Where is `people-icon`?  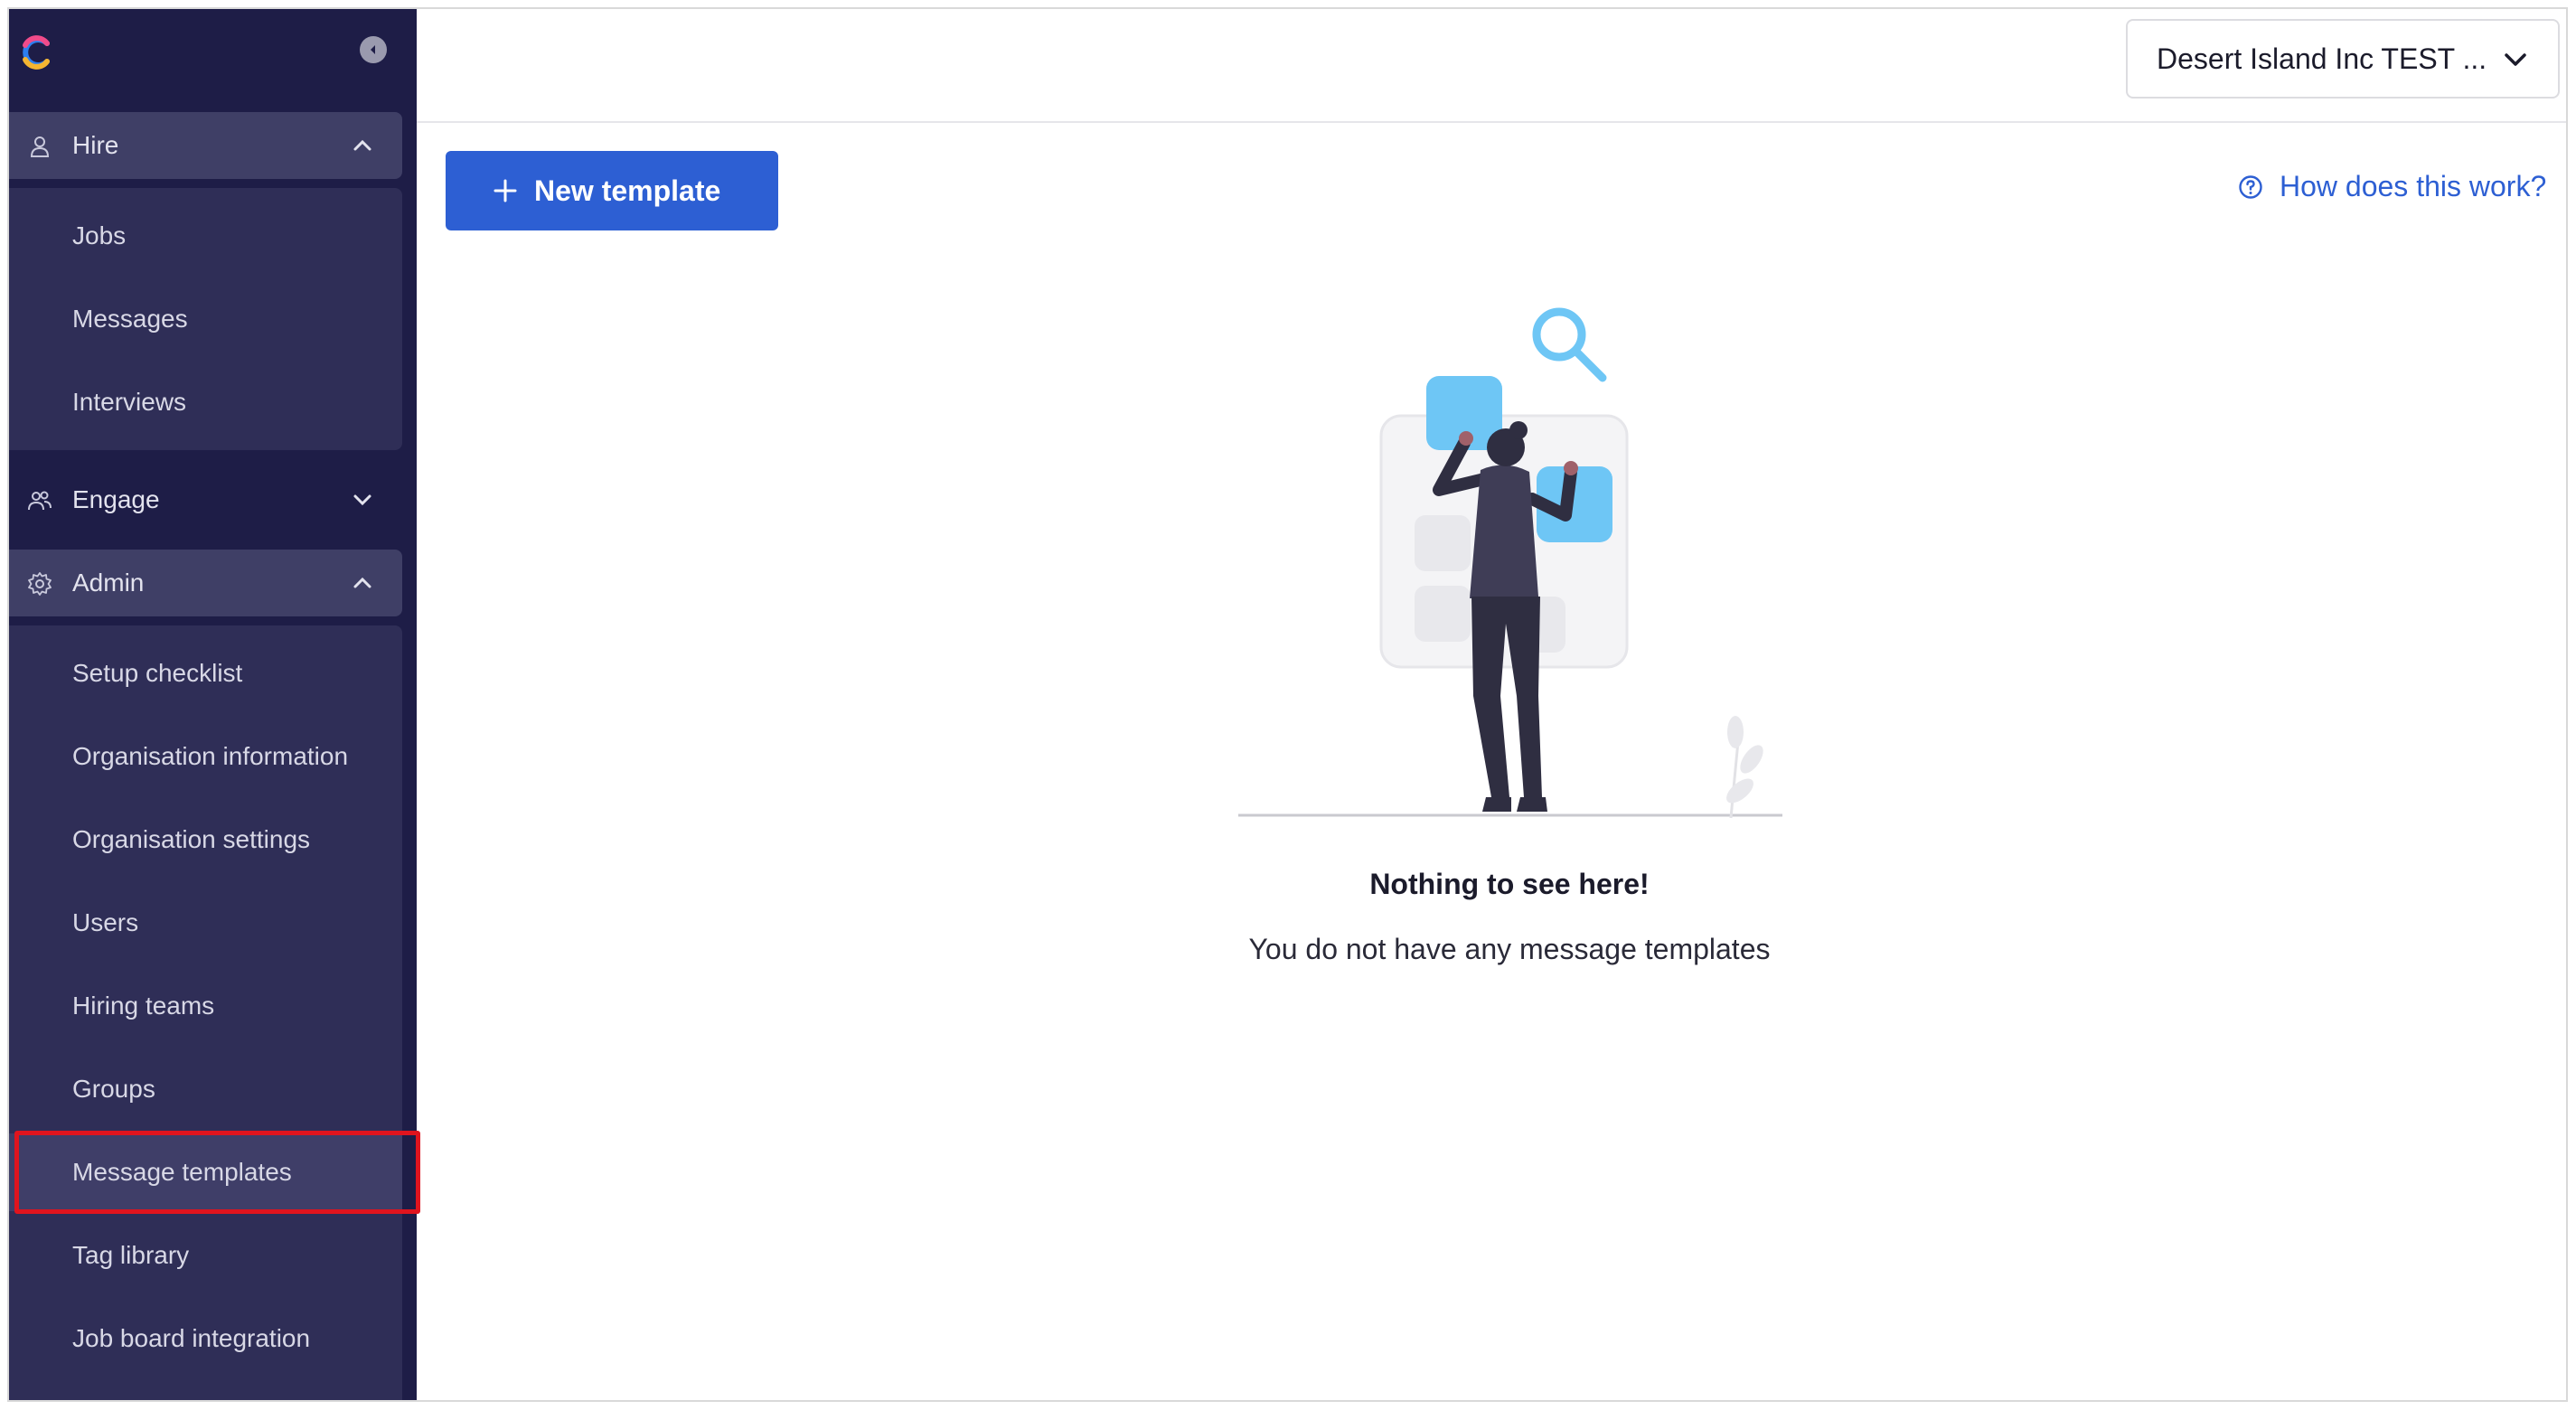 people-icon is located at coordinates (40, 501).